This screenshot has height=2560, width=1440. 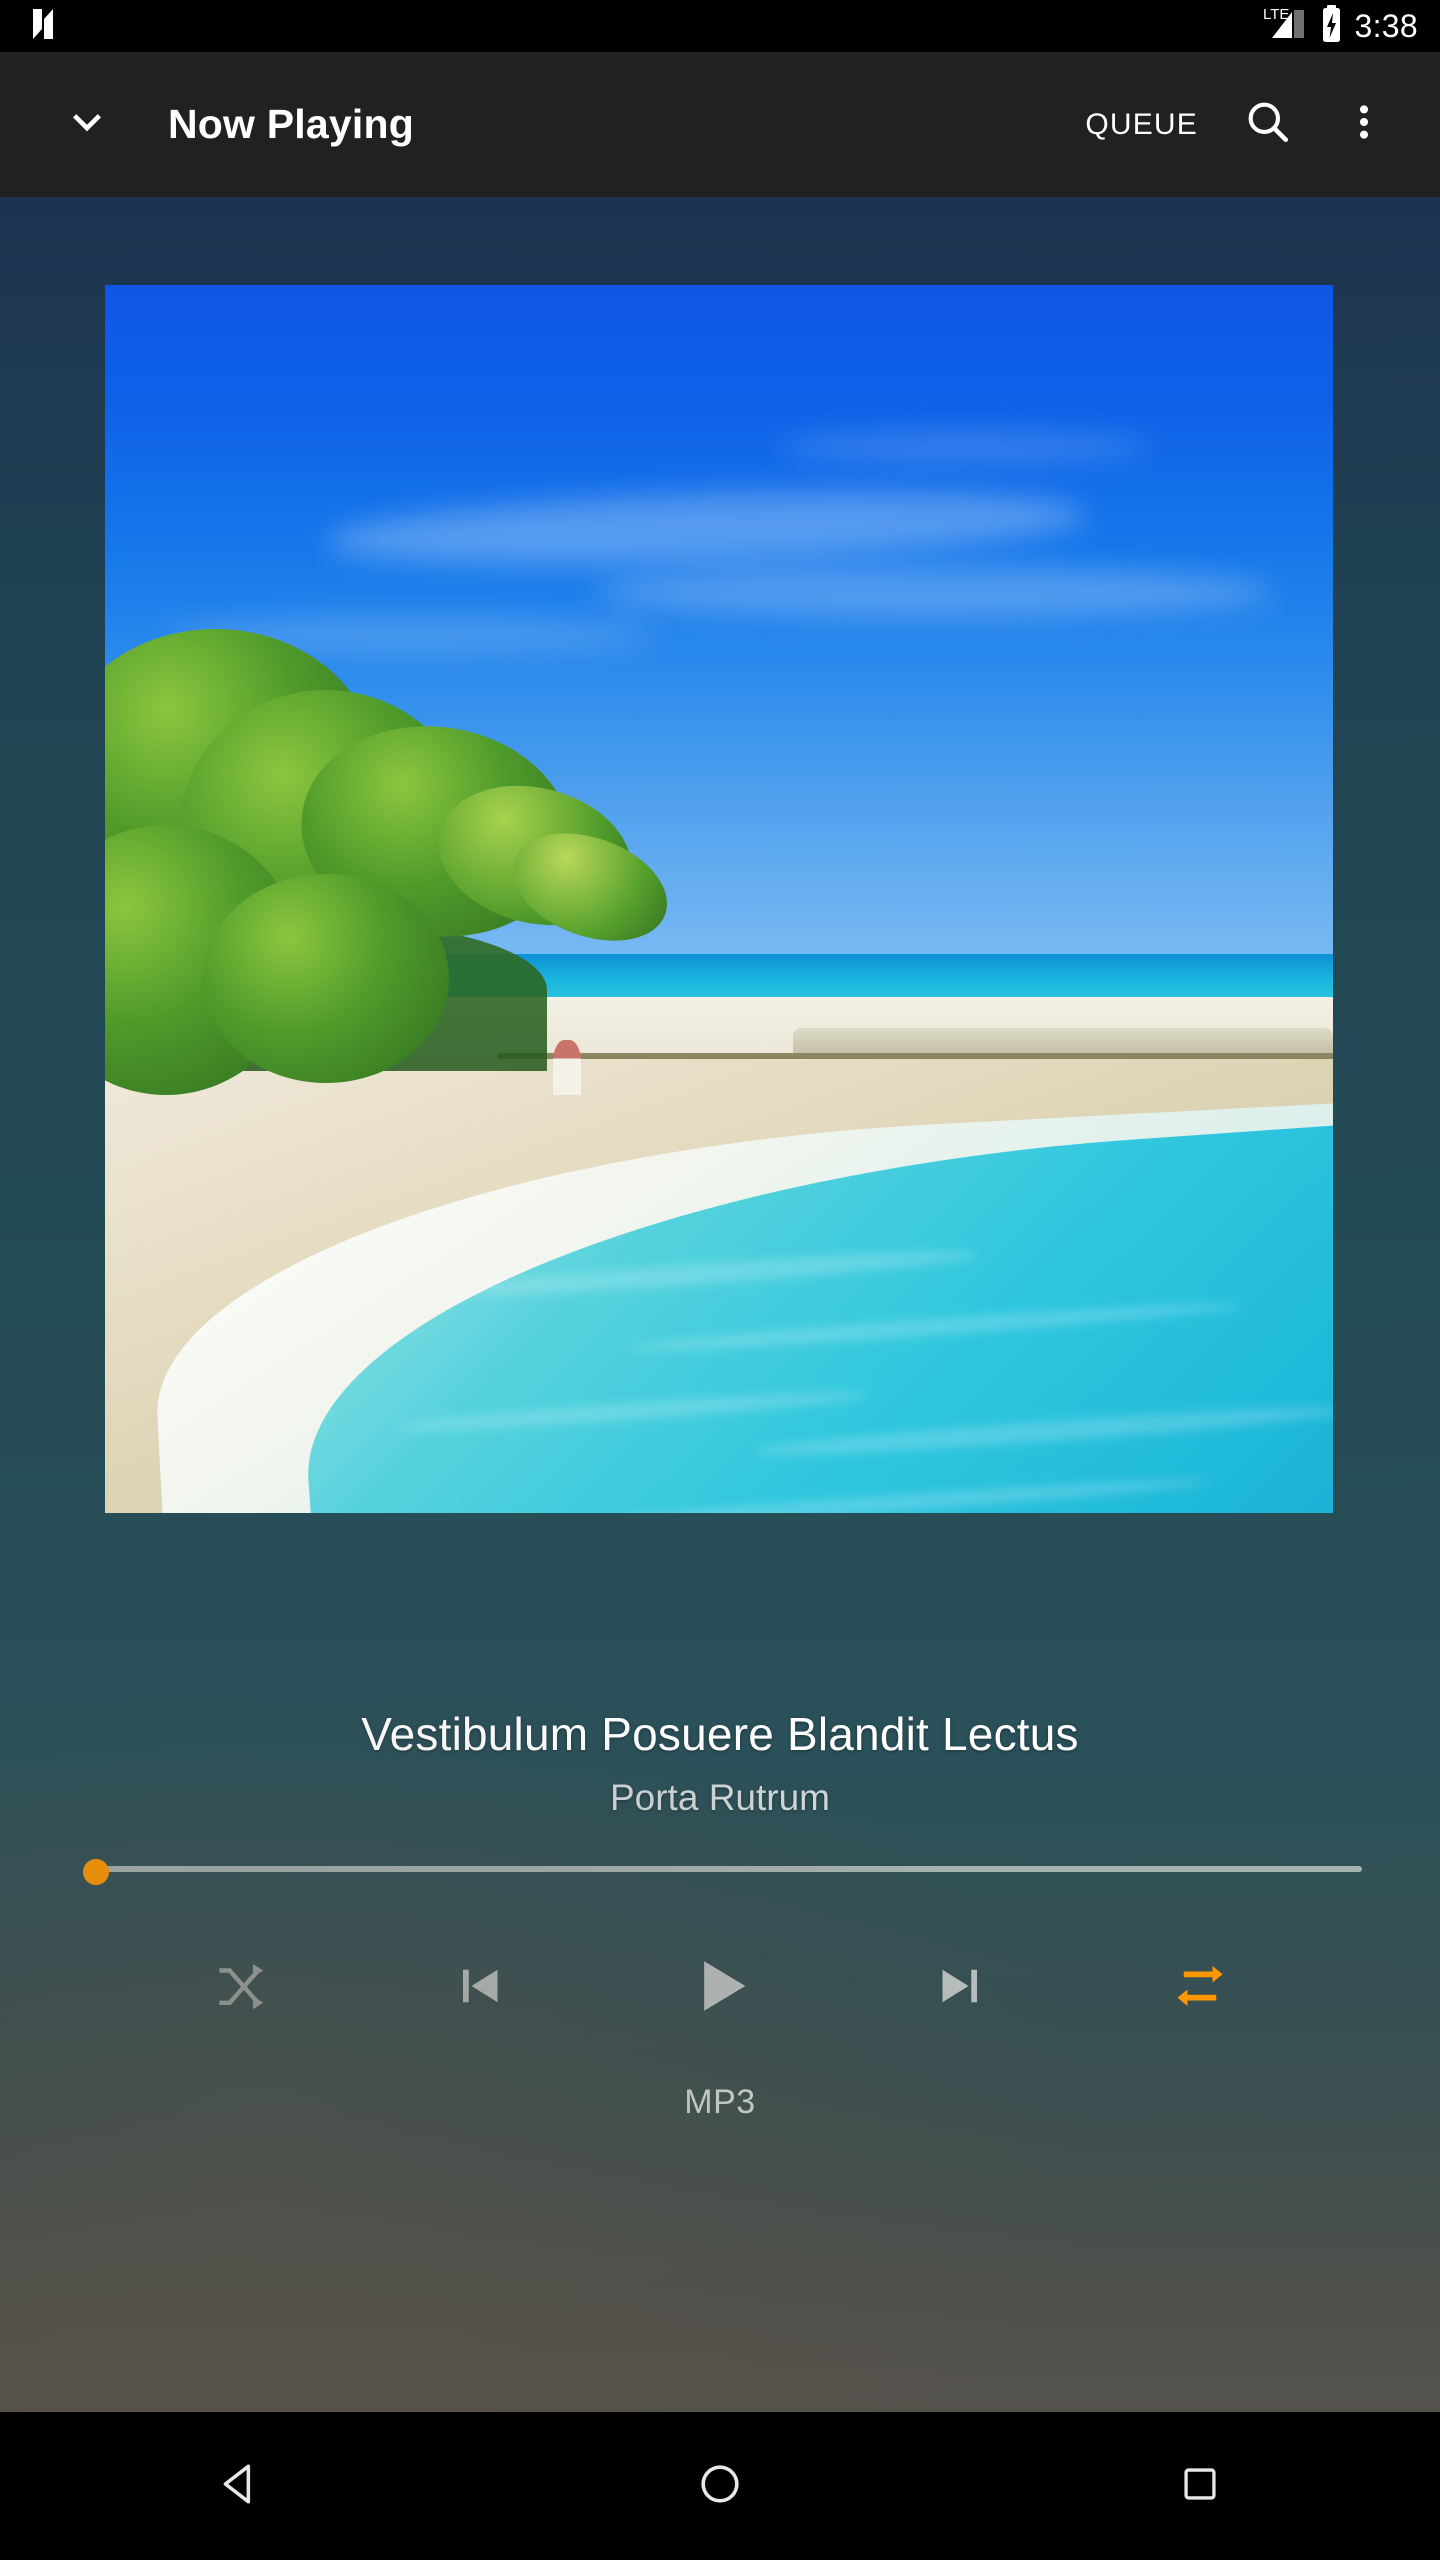 What do you see at coordinates (720, 1734) in the screenshot?
I see `track-title: Vestibulum Posuere Blandit Lectus` at bounding box center [720, 1734].